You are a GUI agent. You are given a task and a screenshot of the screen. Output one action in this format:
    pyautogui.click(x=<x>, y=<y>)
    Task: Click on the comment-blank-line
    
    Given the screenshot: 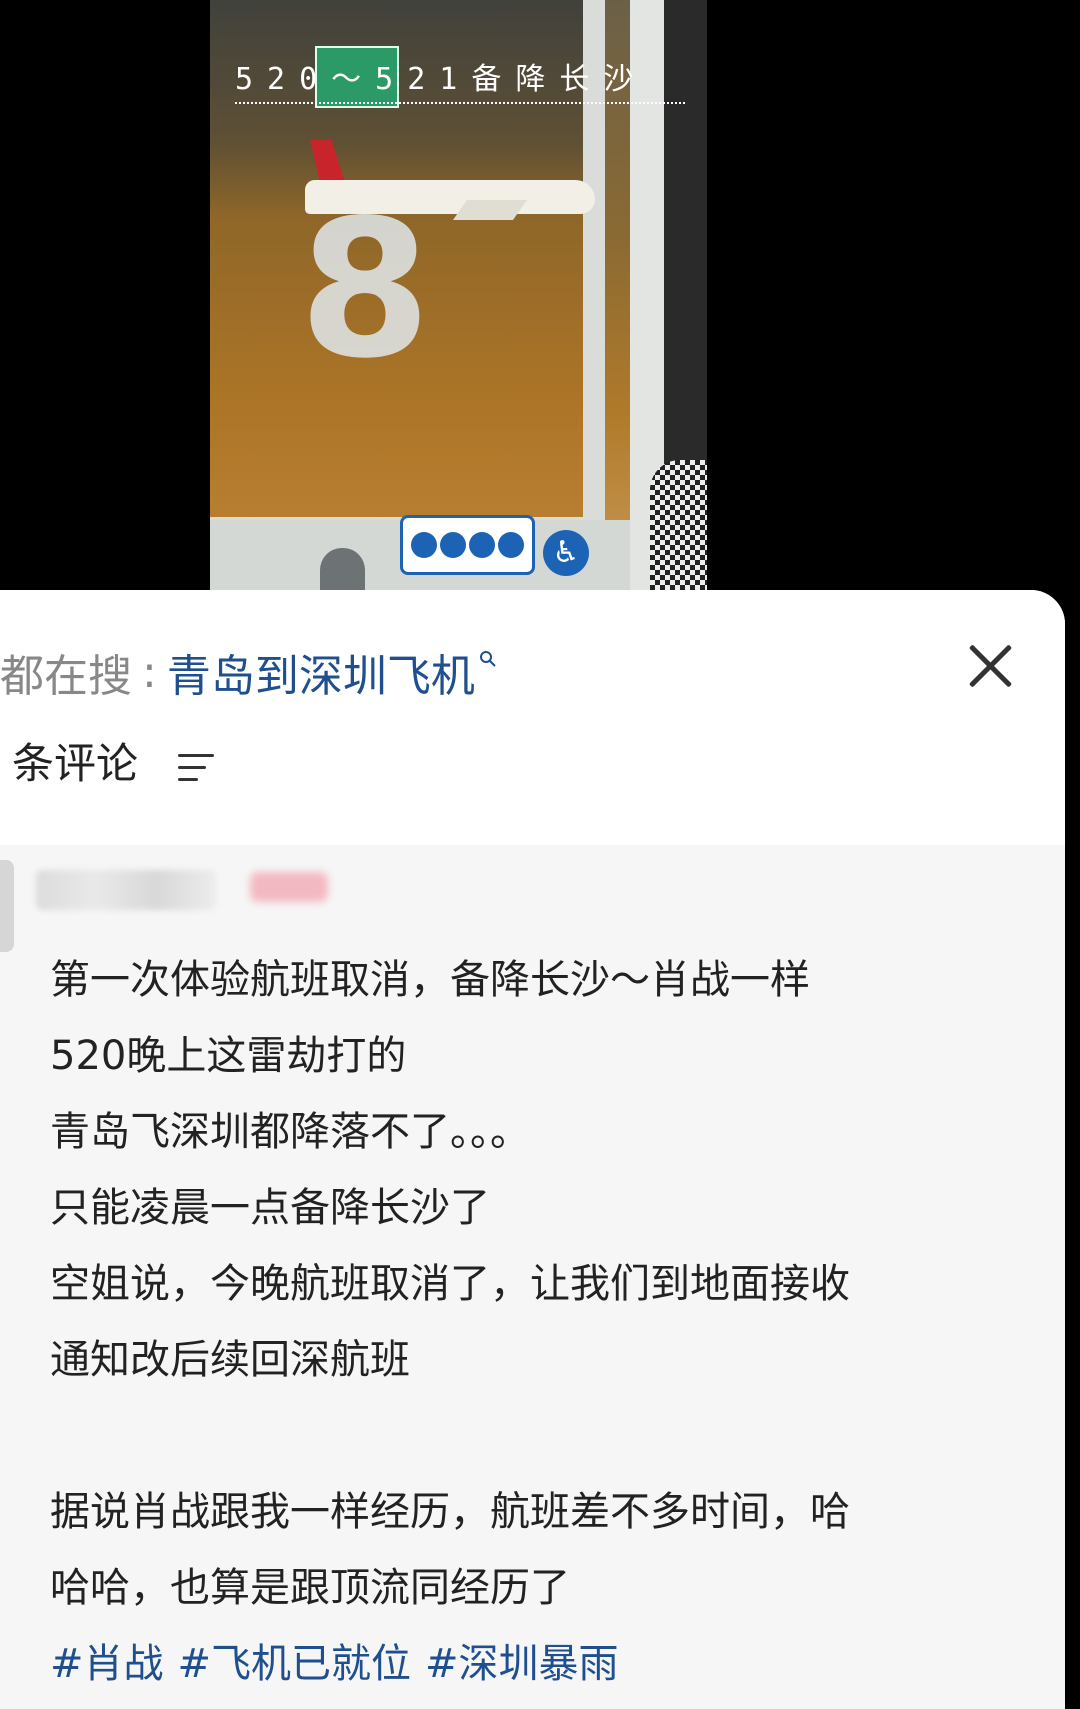 What is the action you would take?
    pyautogui.click(x=545, y=1436)
    